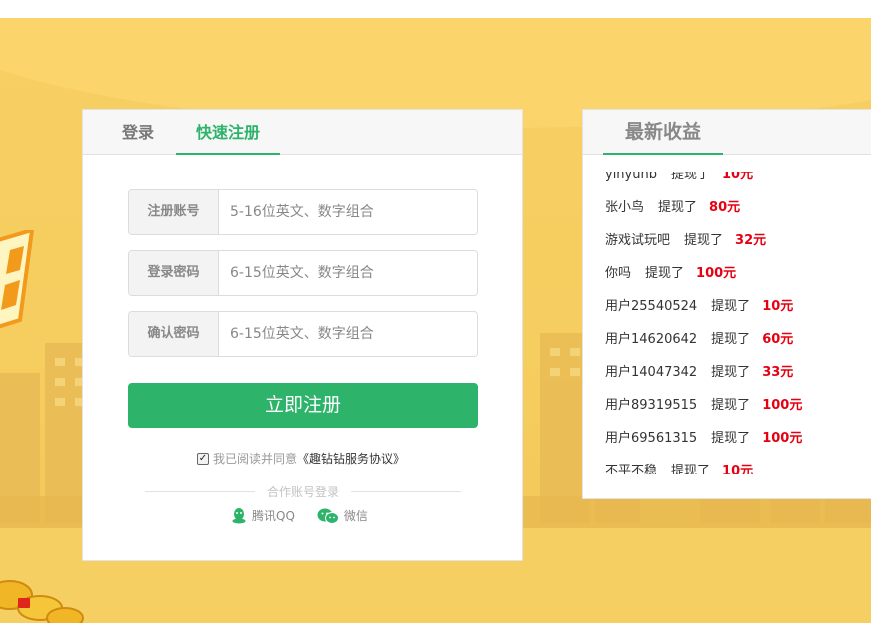 This screenshot has height=623, width=871. I want to click on account-field: 注册账号, so click(303, 212).